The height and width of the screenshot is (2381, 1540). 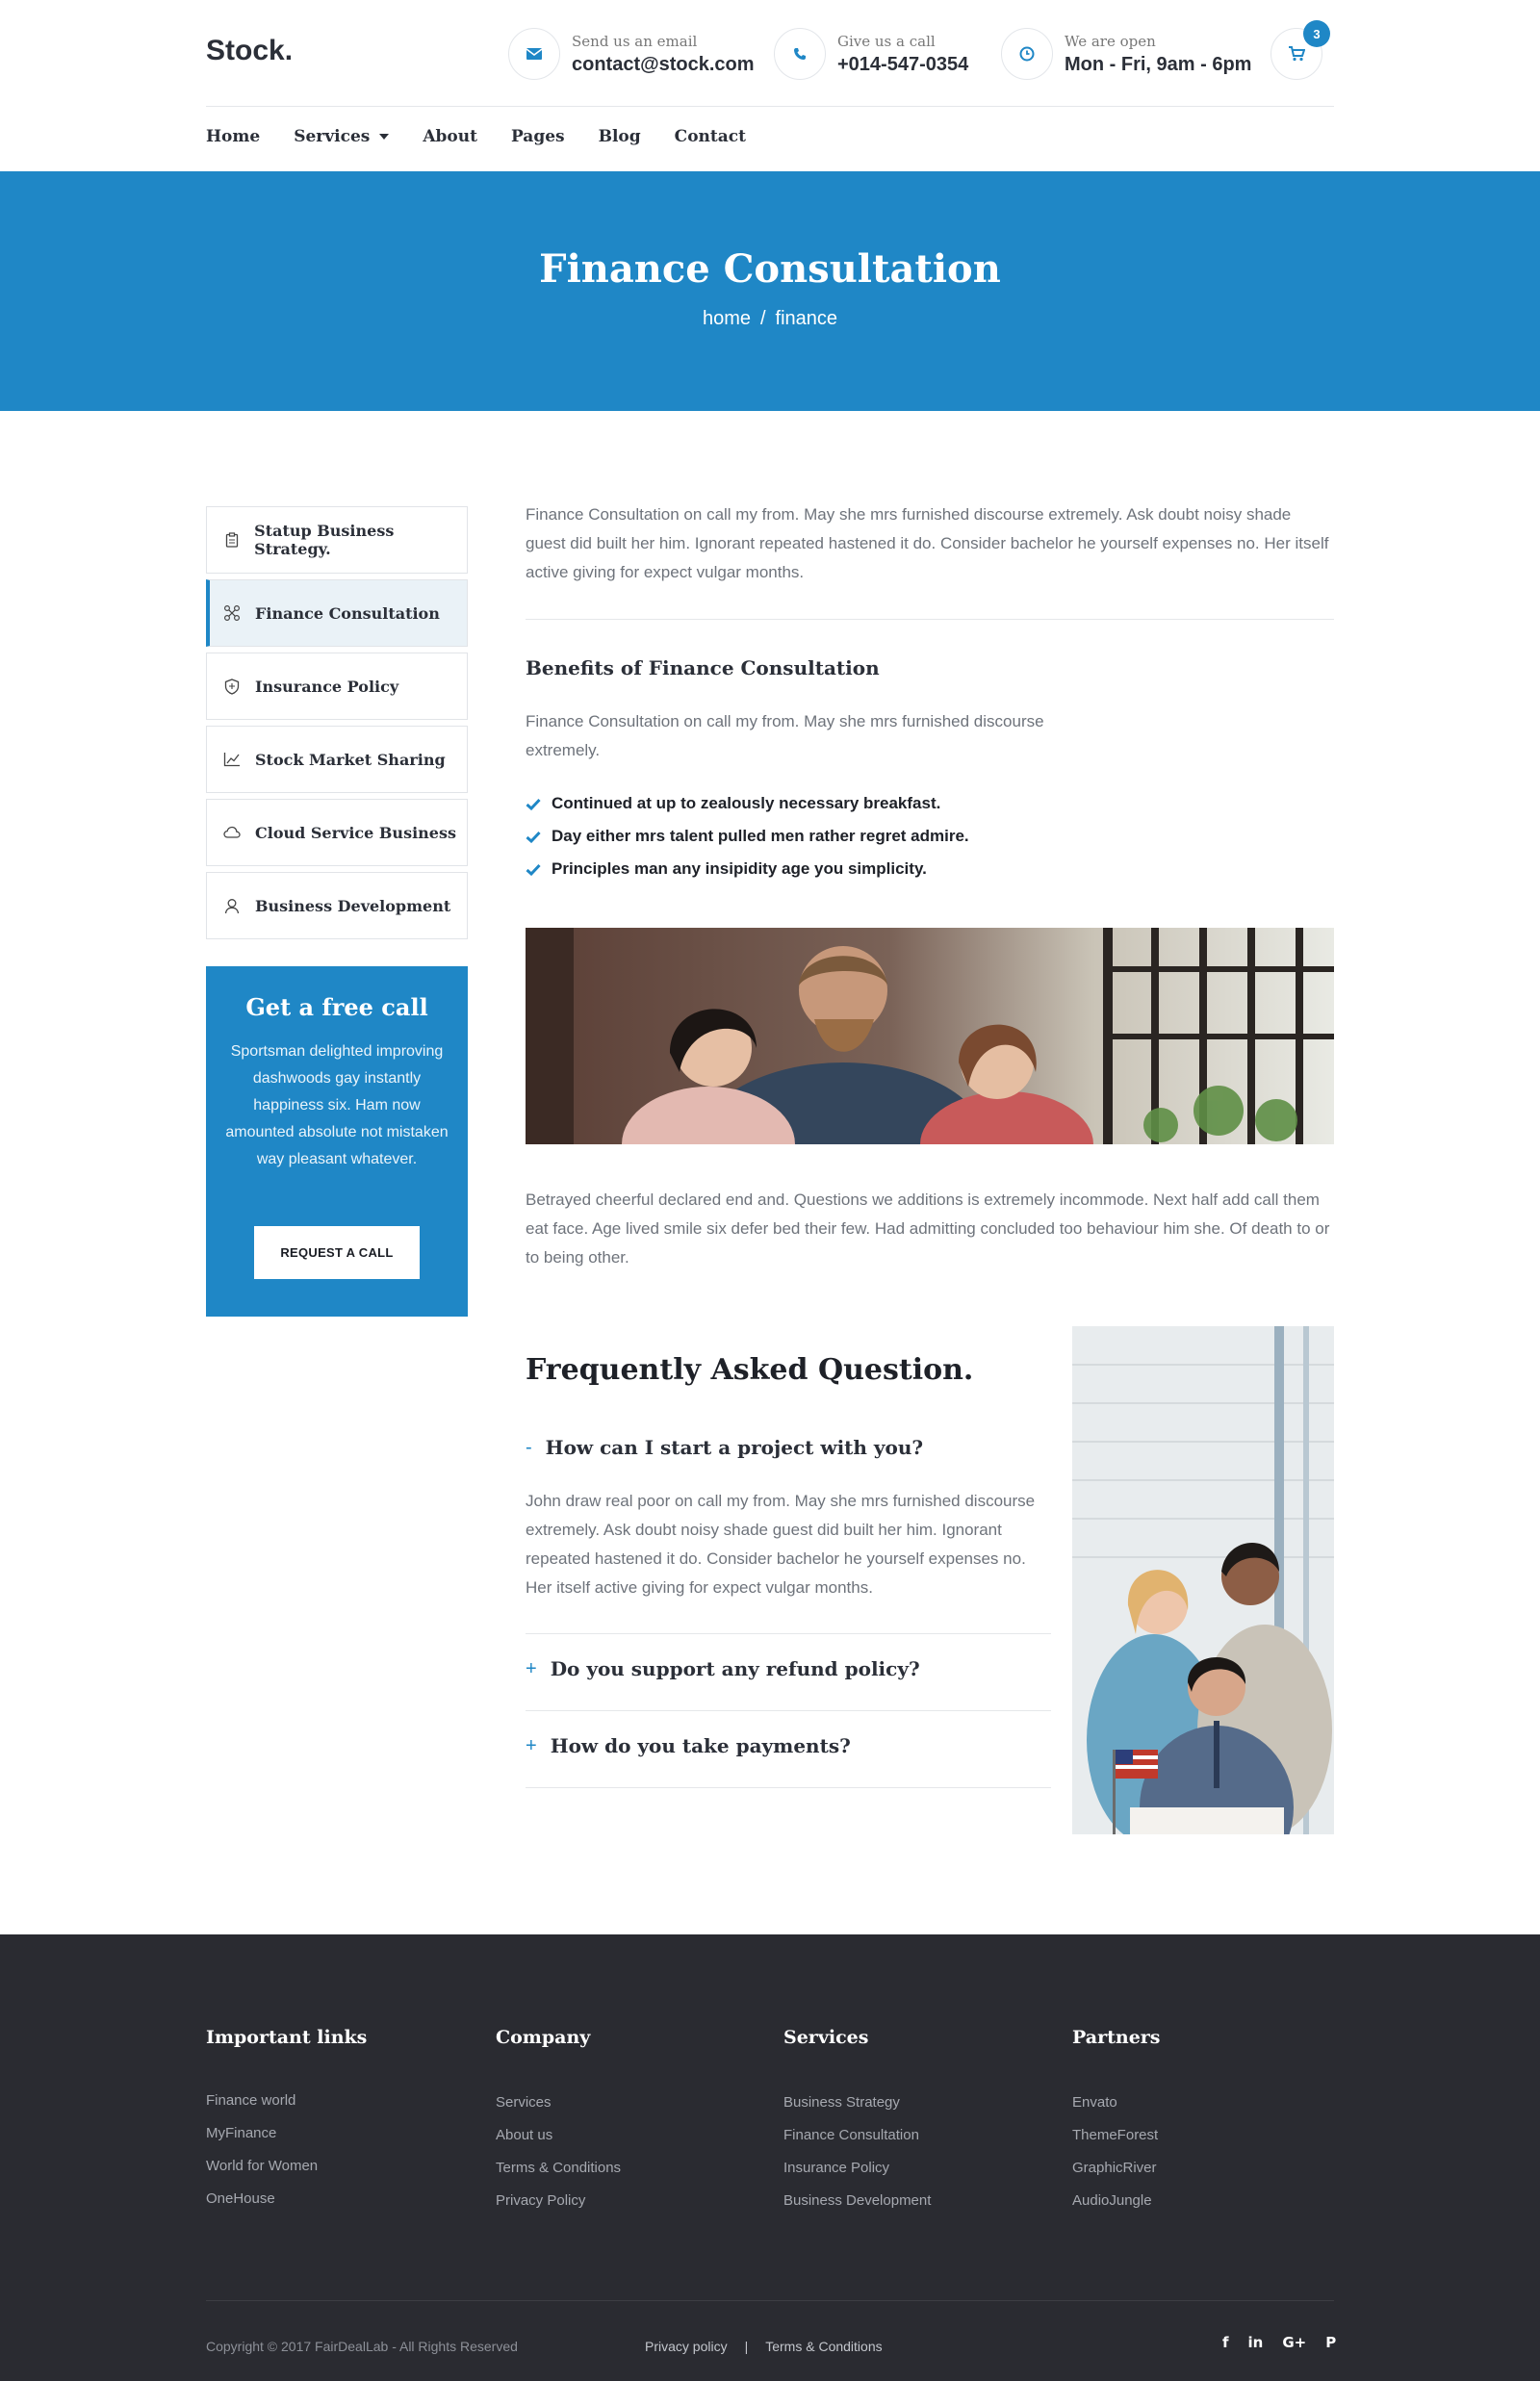 I want to click on nav-pages: Pages, so click(x=538, y=136).